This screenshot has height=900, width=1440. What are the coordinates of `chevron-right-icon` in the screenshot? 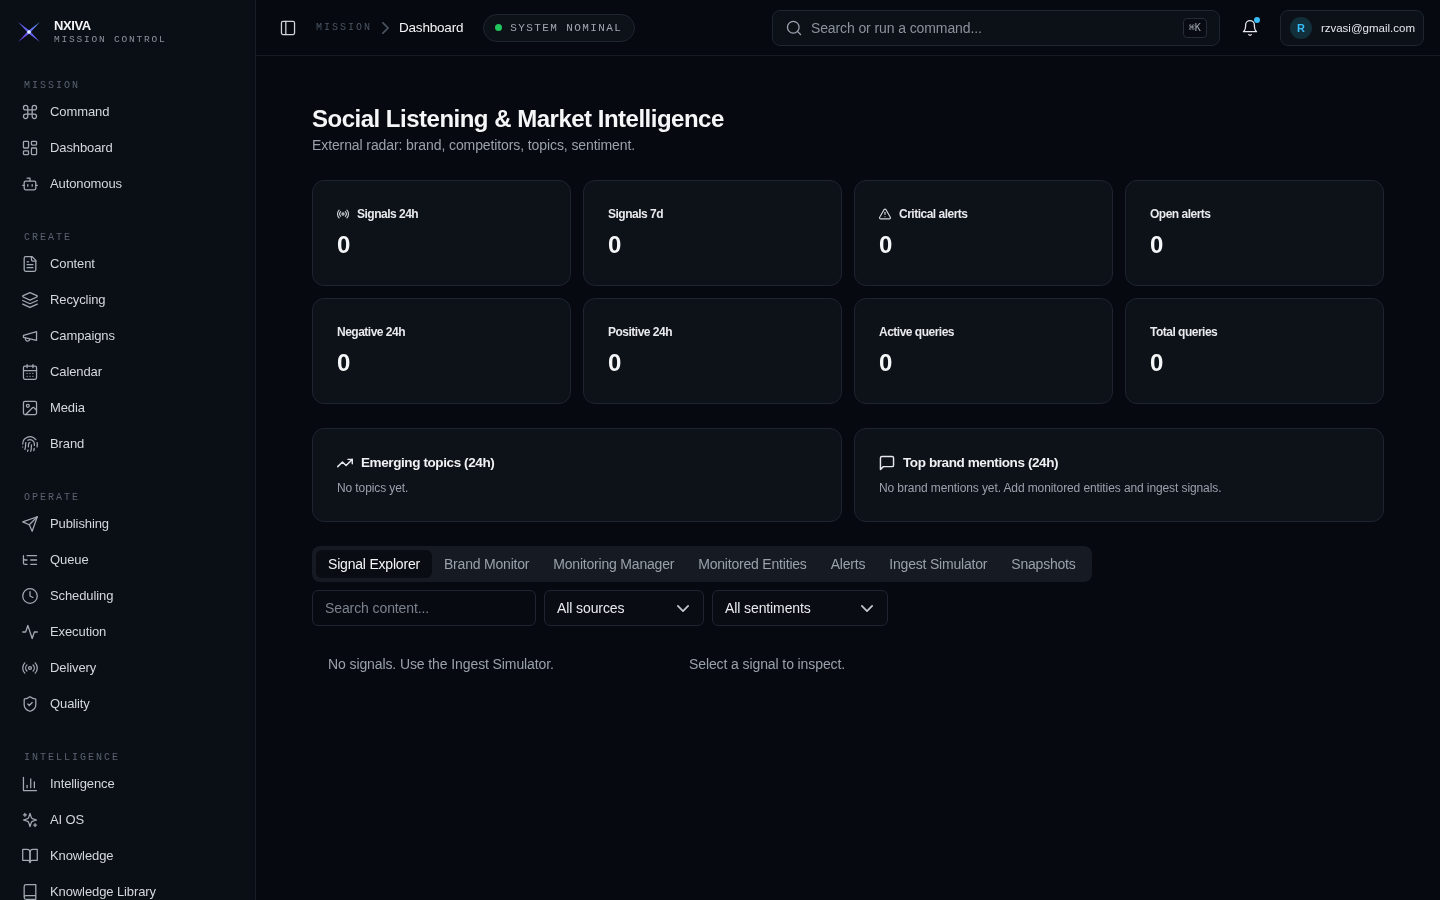 It's located at (385, 27).